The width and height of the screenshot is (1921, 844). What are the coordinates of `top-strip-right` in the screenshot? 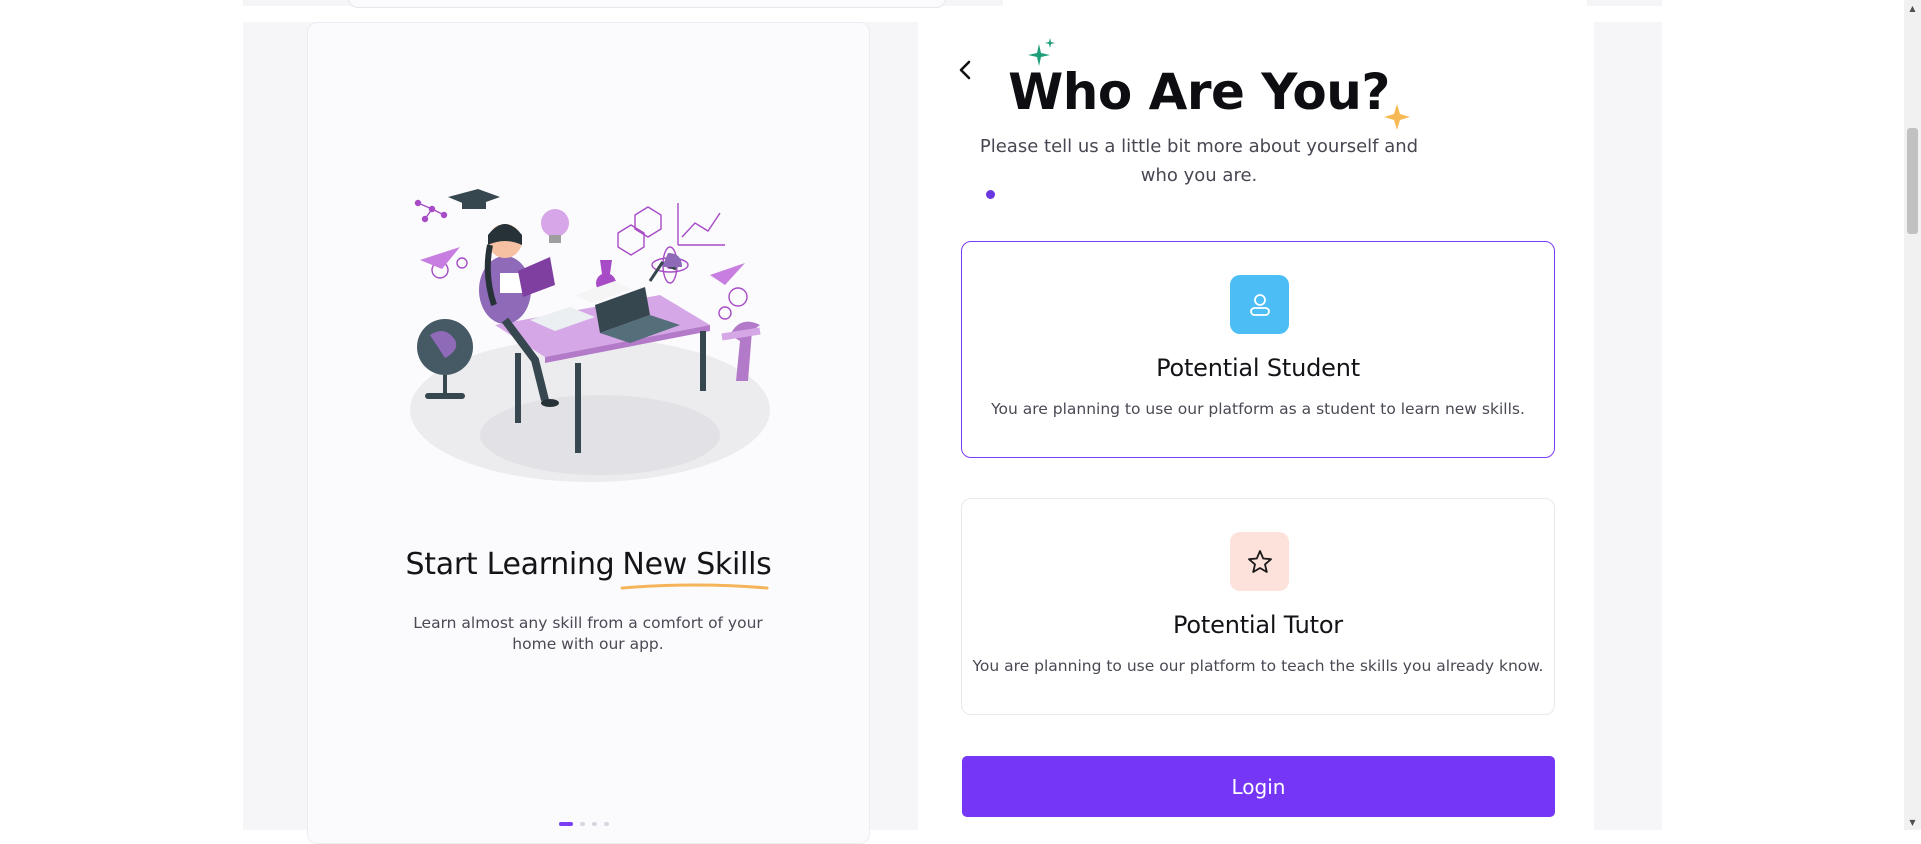 It's located at (1624, 3).